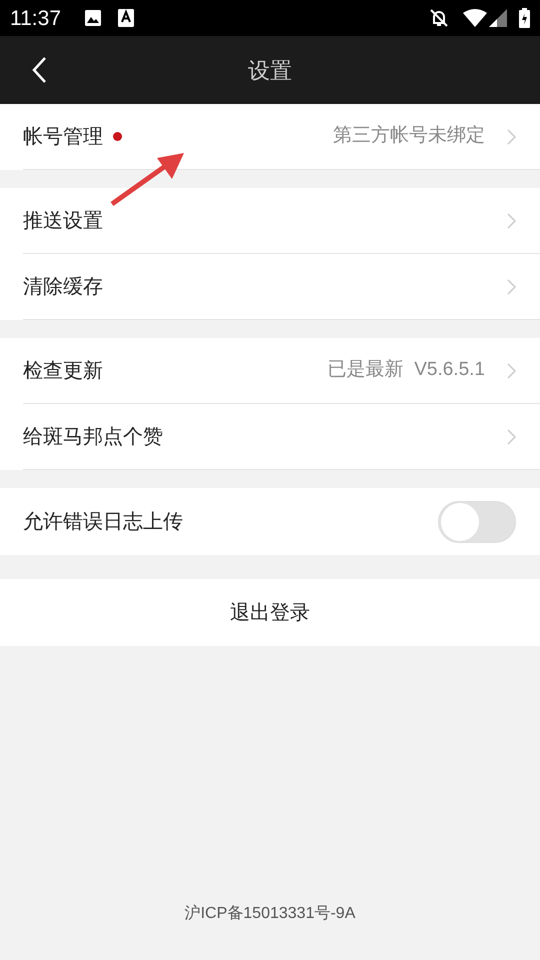 The width and height of the screenshot is (540, 960). Describe the element at coordinates (475, 18) in the screenshot. I see `wifi-icon` at that location.